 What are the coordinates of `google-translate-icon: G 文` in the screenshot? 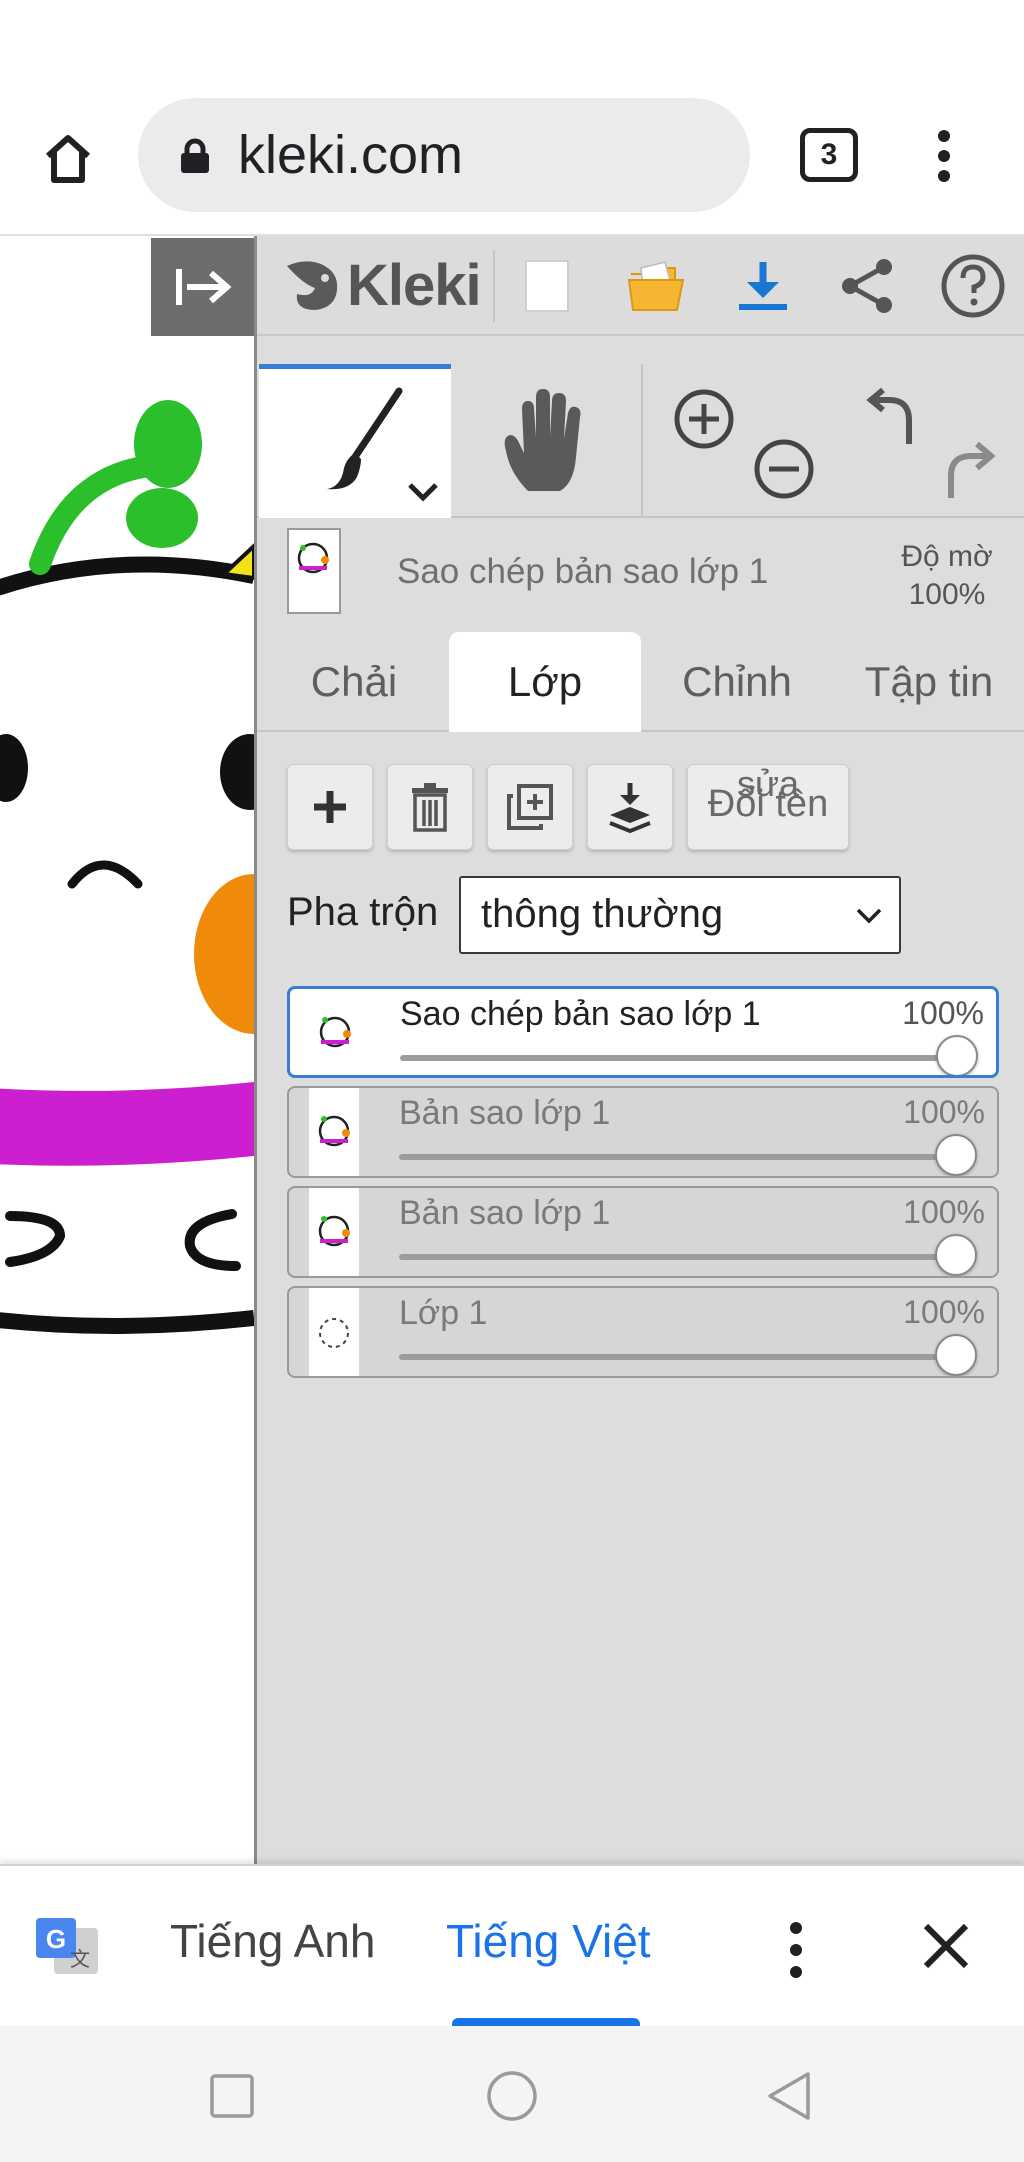 It's located at (67, 1946).